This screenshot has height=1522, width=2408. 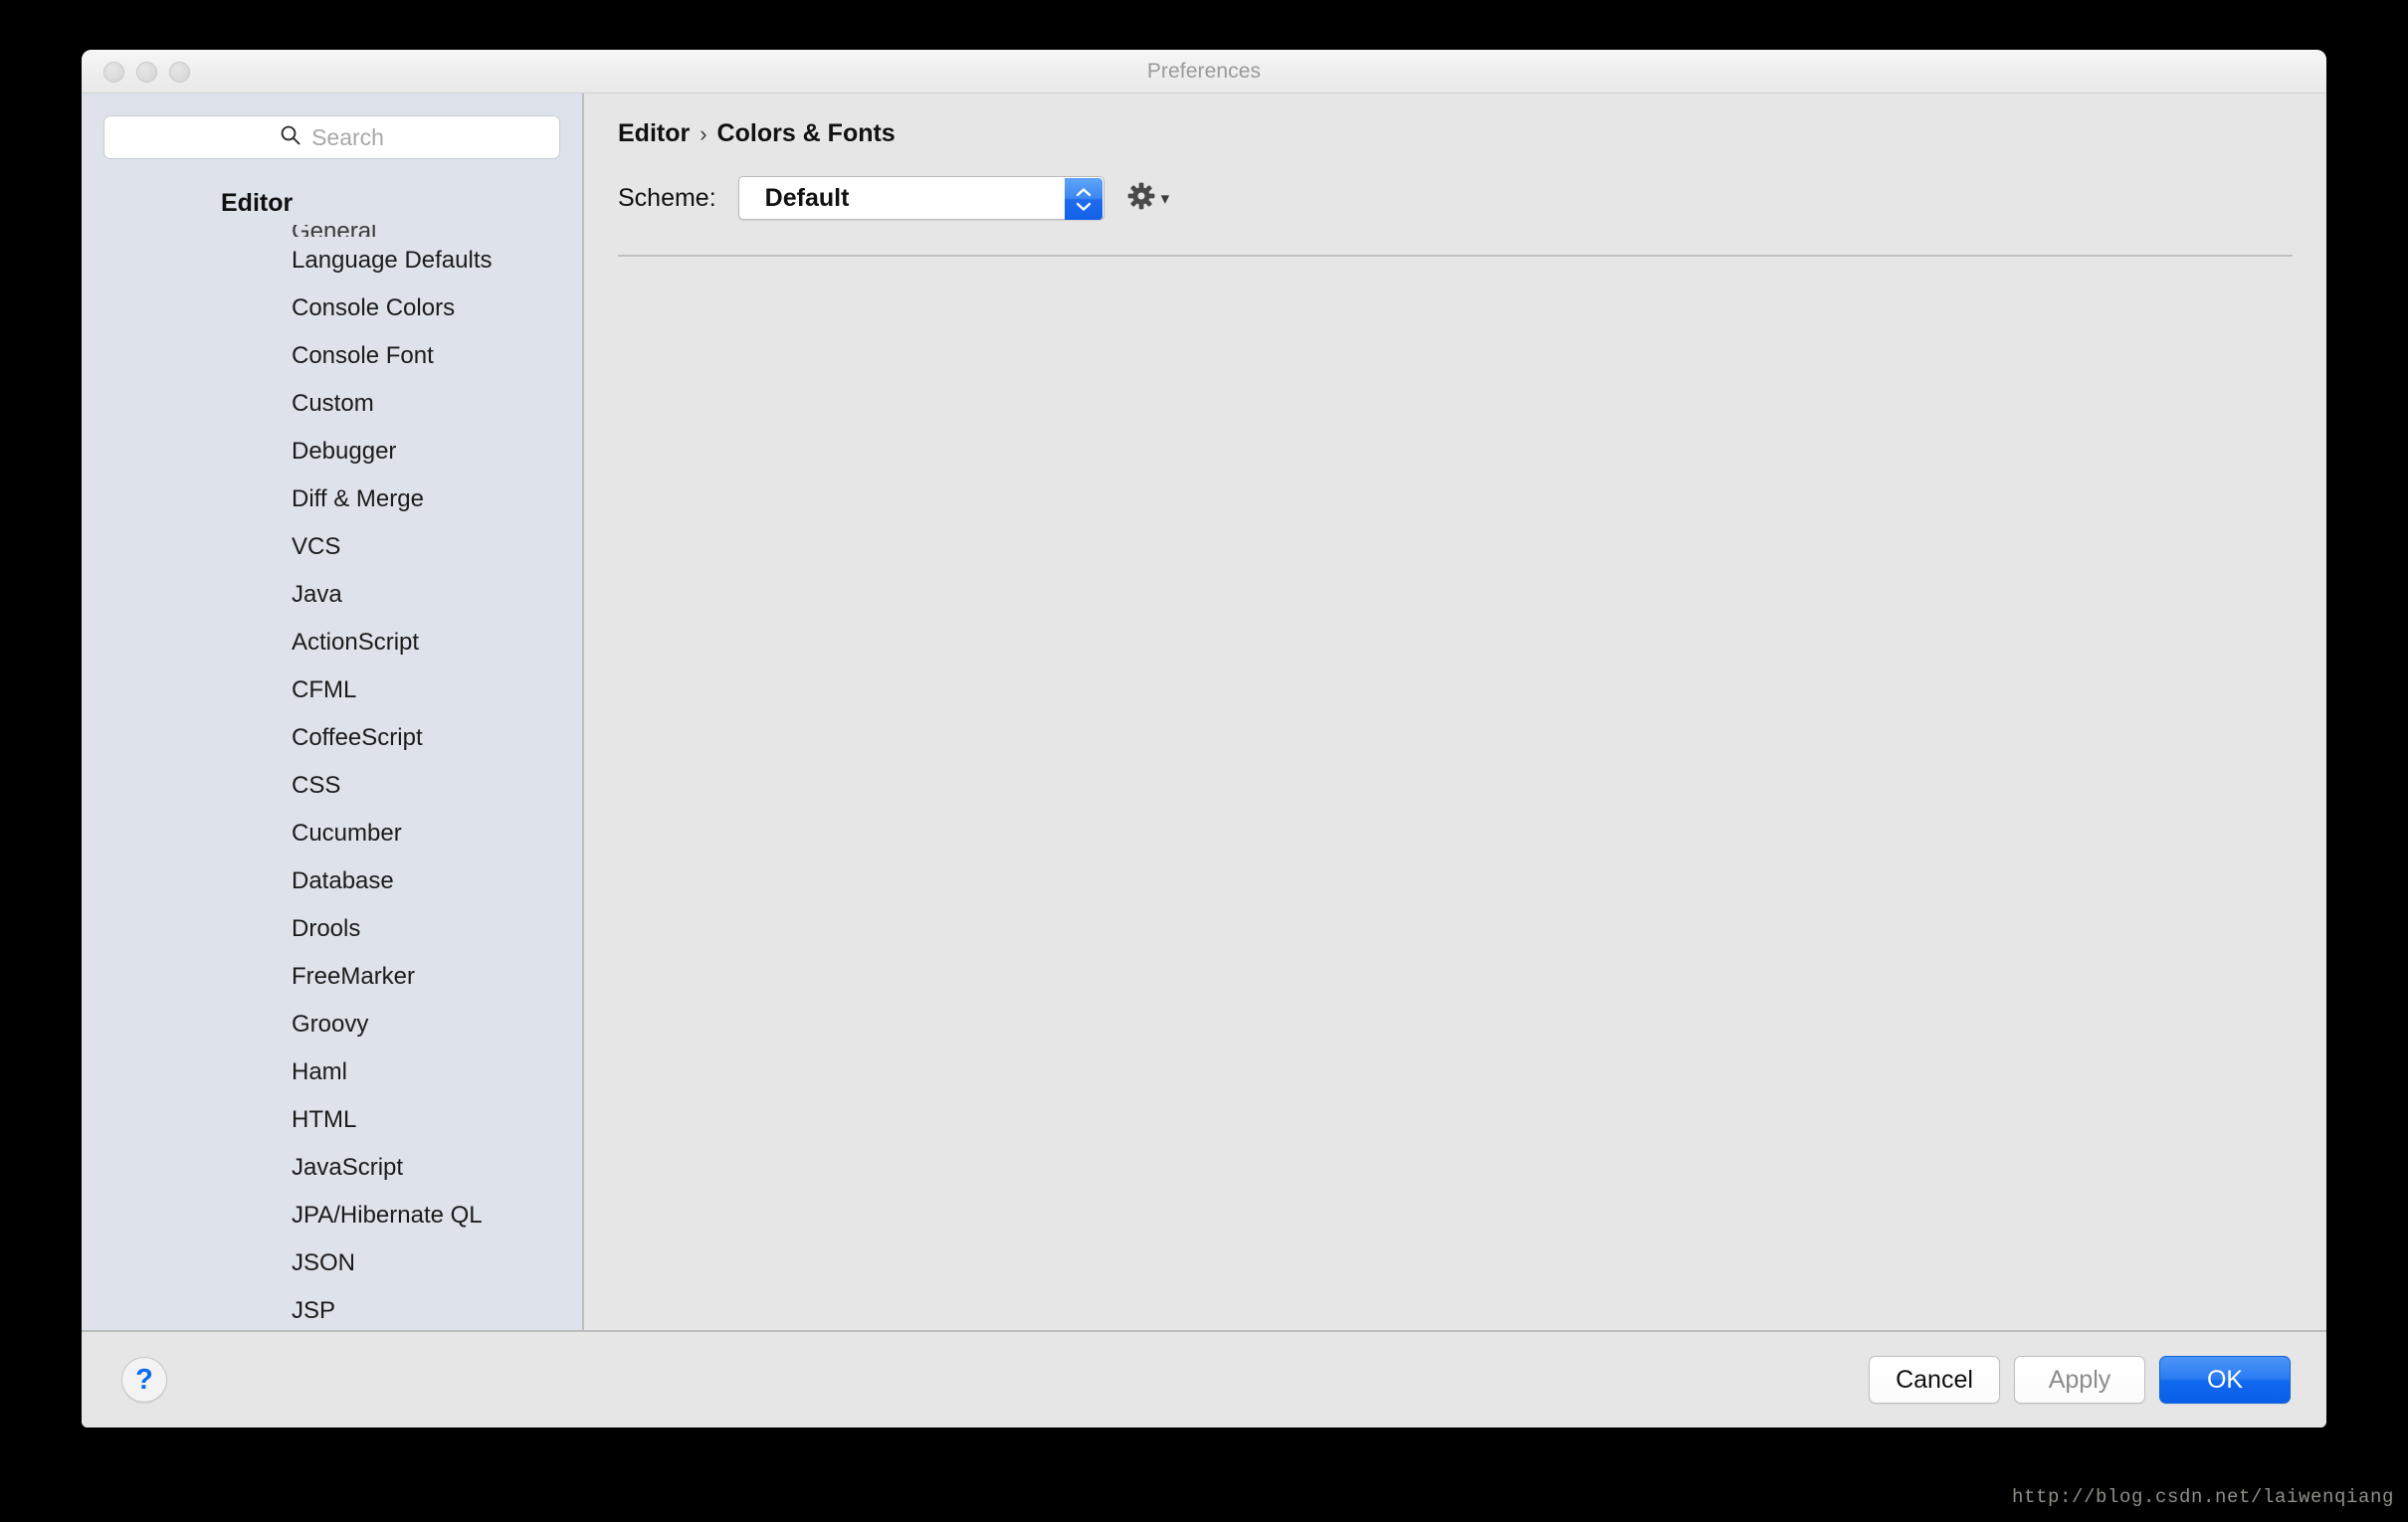 I want to click on sidebar-item-css: CSS, so click(x=332, y=786).